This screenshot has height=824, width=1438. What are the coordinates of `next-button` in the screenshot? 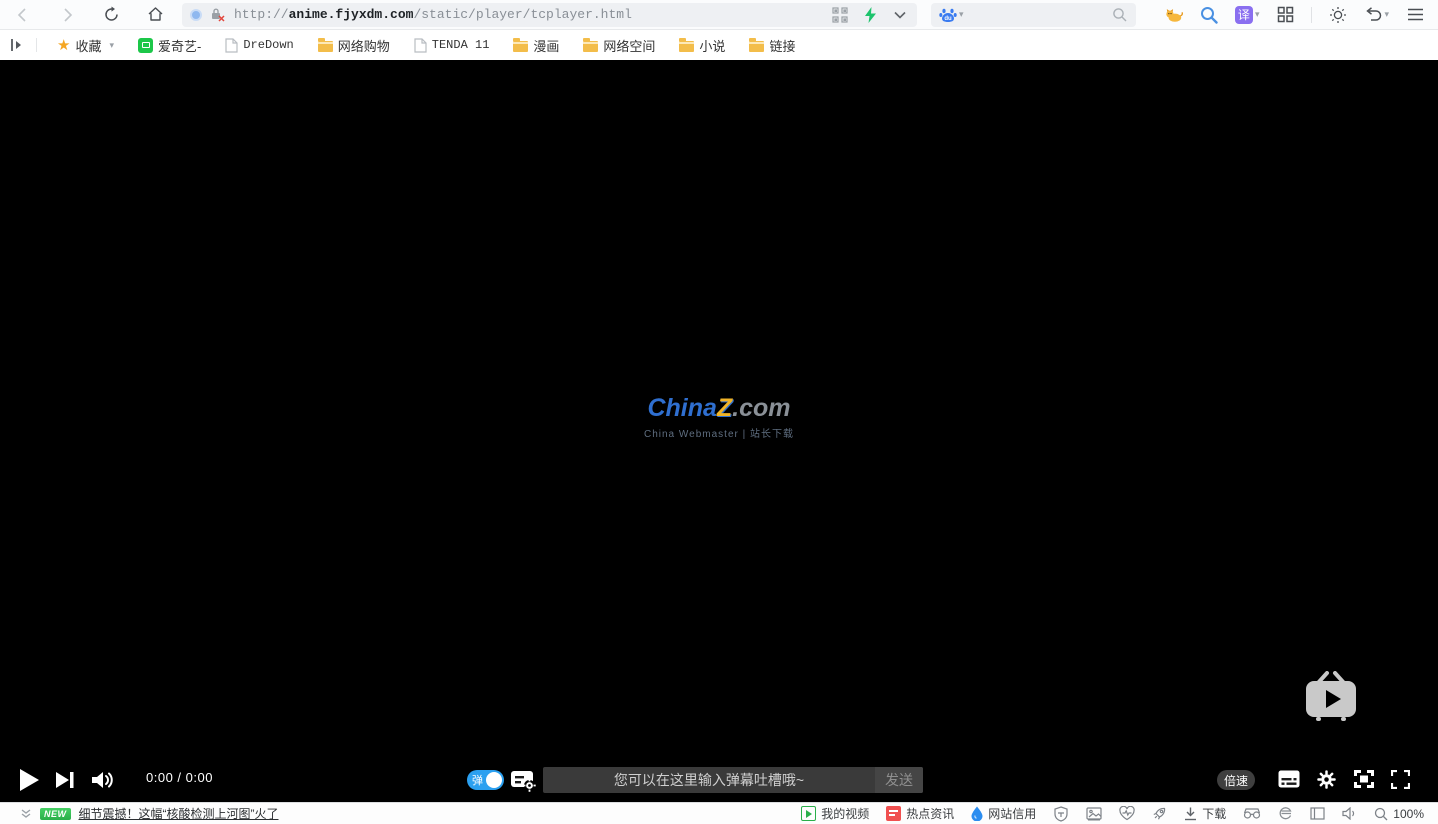 It's located at (65, 780).